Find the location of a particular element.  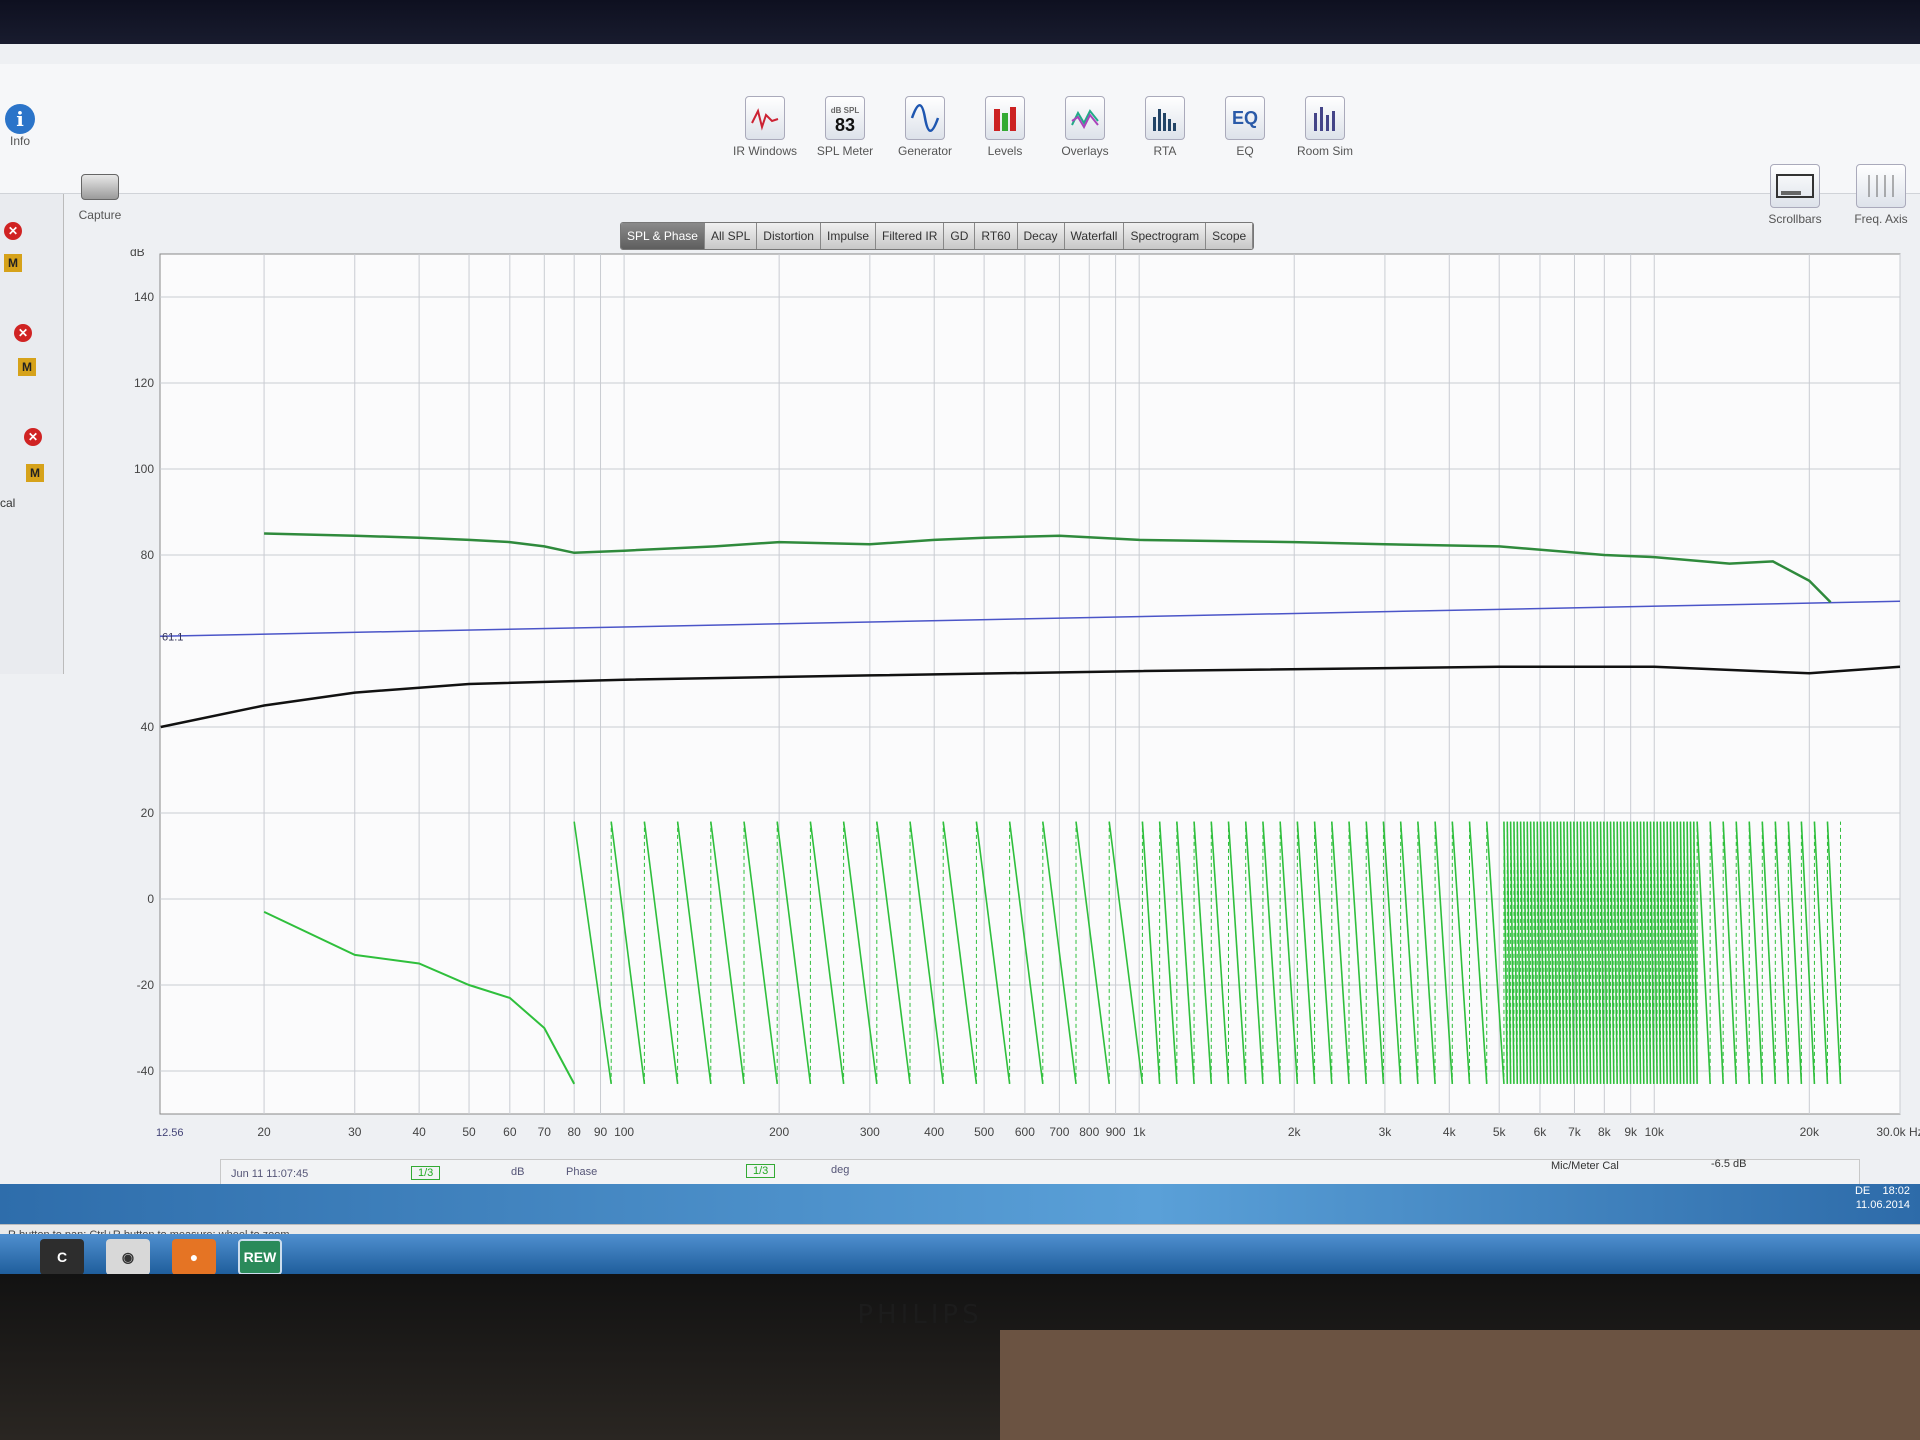

legend-smoothing: 1/3 is located at coordinates (426, 1173).